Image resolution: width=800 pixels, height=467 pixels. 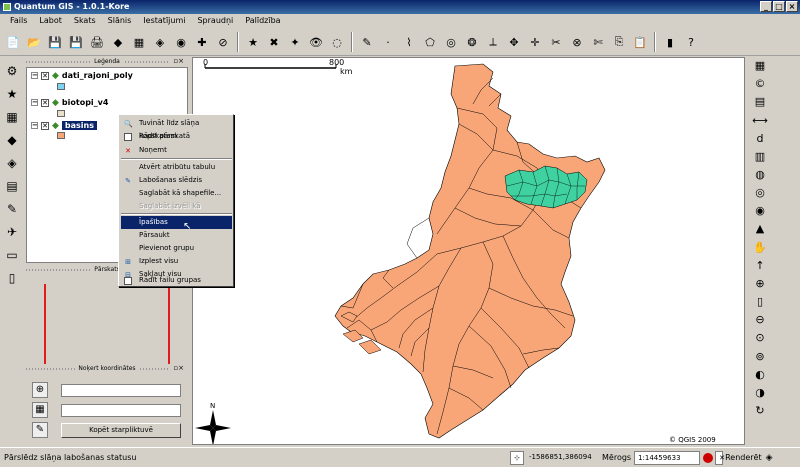 I want to click on globe-icon: ◍, so click(x=760, y=174).